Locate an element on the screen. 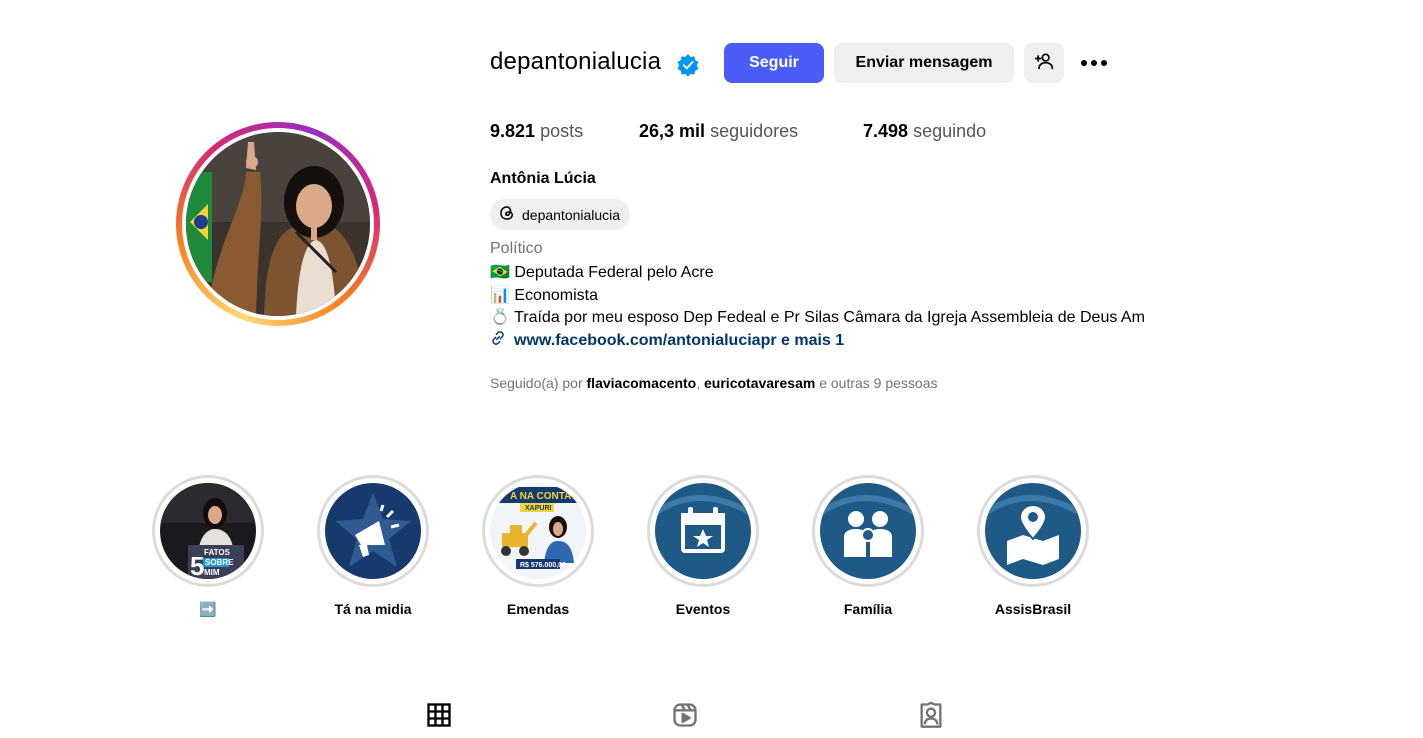 The image size is (1423, 738). svg-text: R$ 576.000,00 is located at coordinates (543, 565).